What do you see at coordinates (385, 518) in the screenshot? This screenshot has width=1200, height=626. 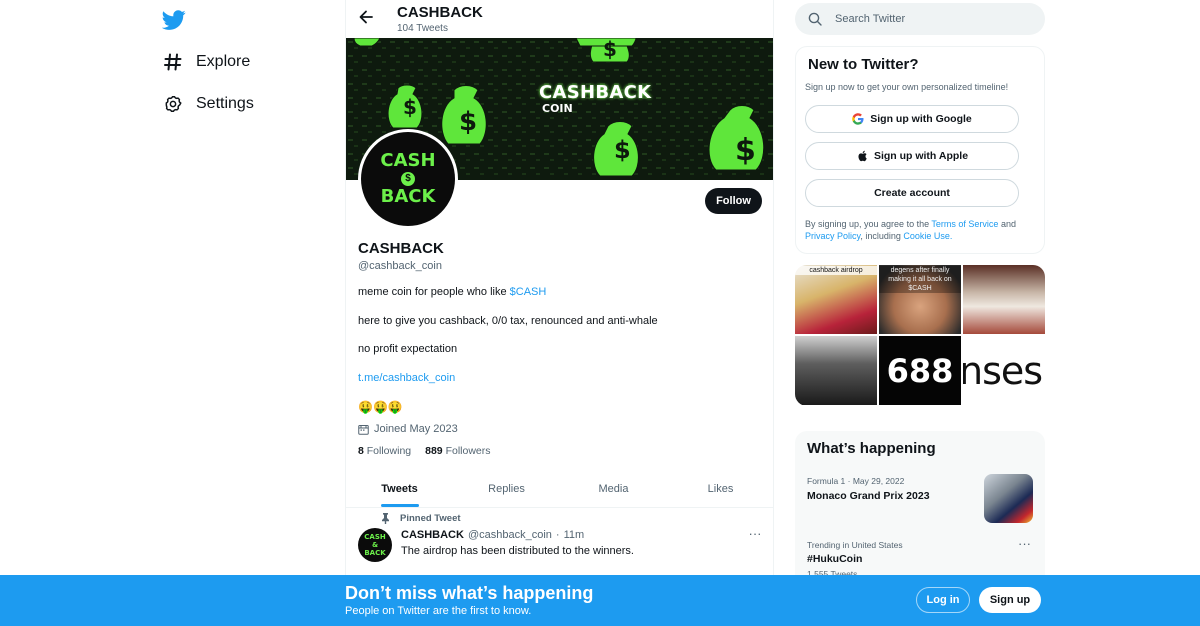 I see `pin-icon` at bounding box center [385, 518].